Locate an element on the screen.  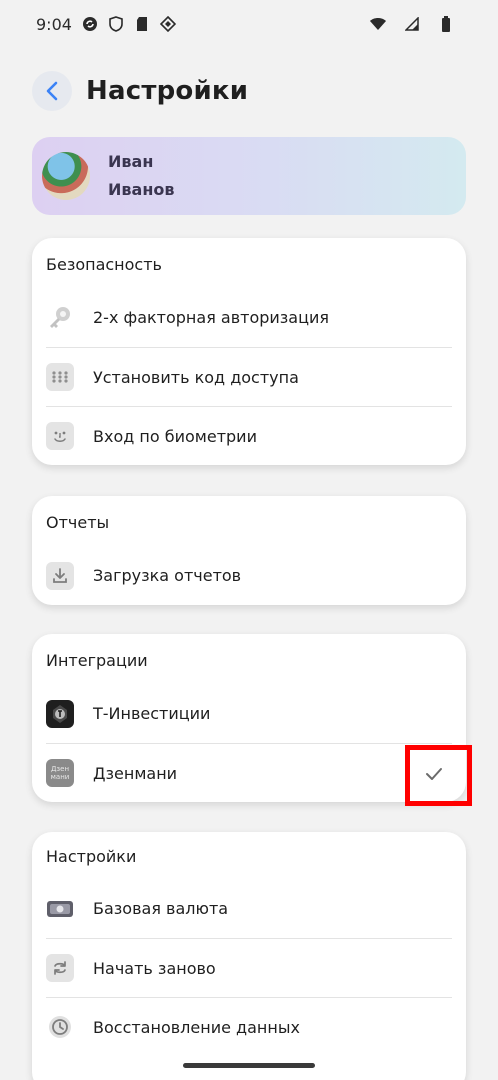
row-label: Загрузка отчетов is located at coordinates (167, 575).